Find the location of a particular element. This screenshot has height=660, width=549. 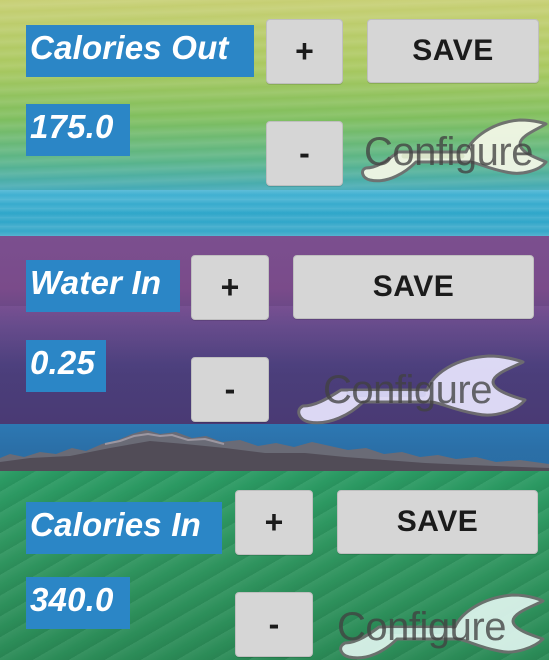

mountain-silhouette is located at coordinates (274, 450).